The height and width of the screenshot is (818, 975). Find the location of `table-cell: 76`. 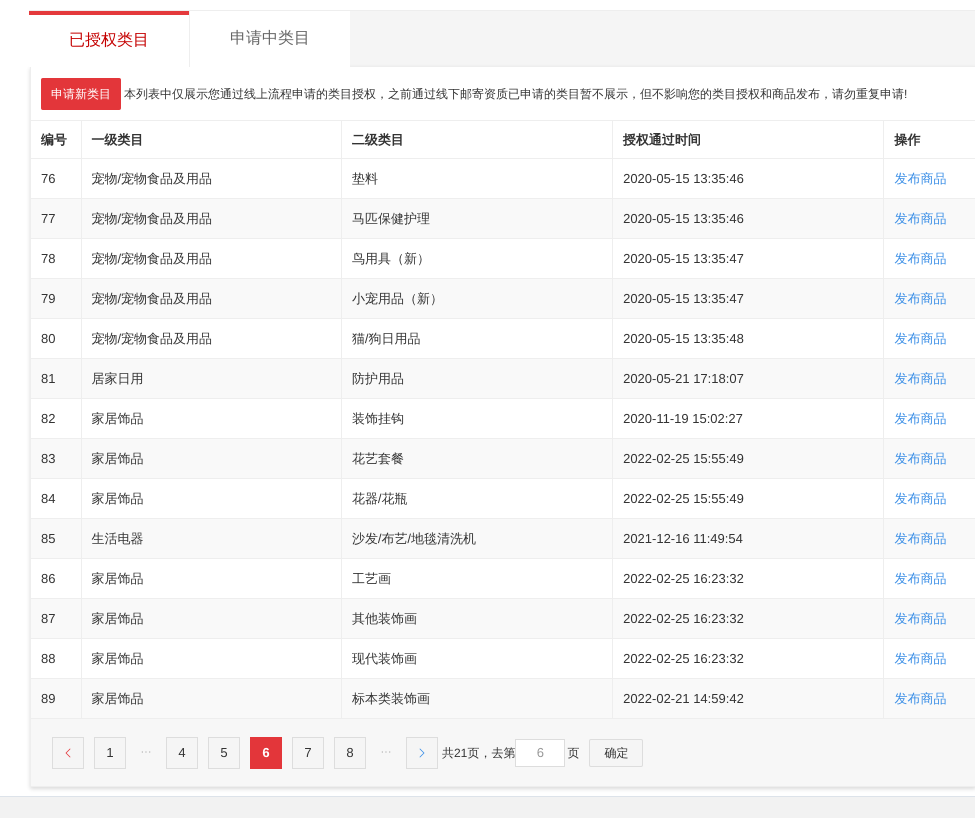

table-cell: 76 is located at coordinates (56, 178).